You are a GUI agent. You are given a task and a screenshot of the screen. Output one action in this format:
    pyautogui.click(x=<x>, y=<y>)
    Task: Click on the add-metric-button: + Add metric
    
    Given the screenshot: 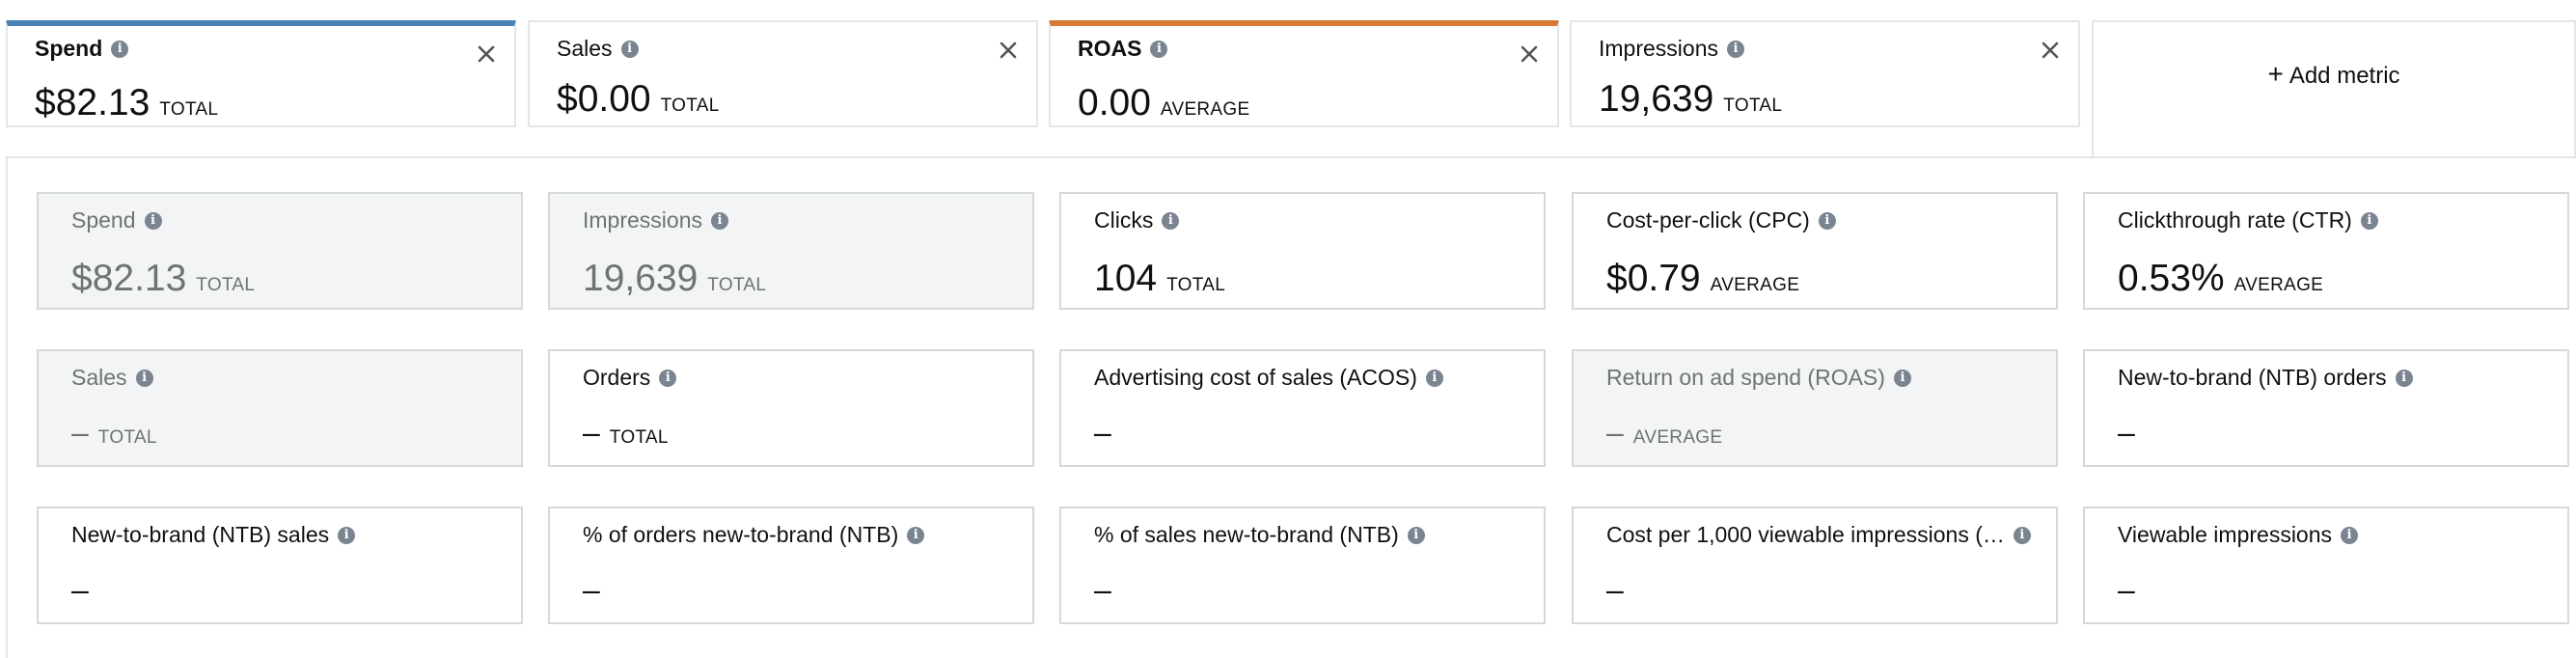 What is the action you would take?
    pyautogui.click(x=2334, y=89)
    